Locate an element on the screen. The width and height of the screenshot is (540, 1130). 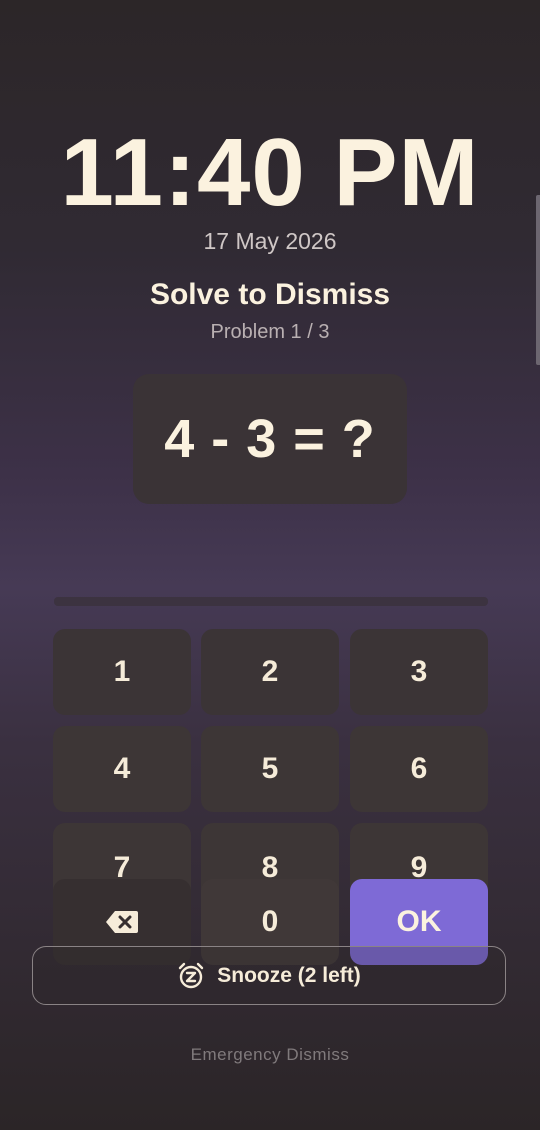
key-label: 3 is located at coordinates (419, 671).